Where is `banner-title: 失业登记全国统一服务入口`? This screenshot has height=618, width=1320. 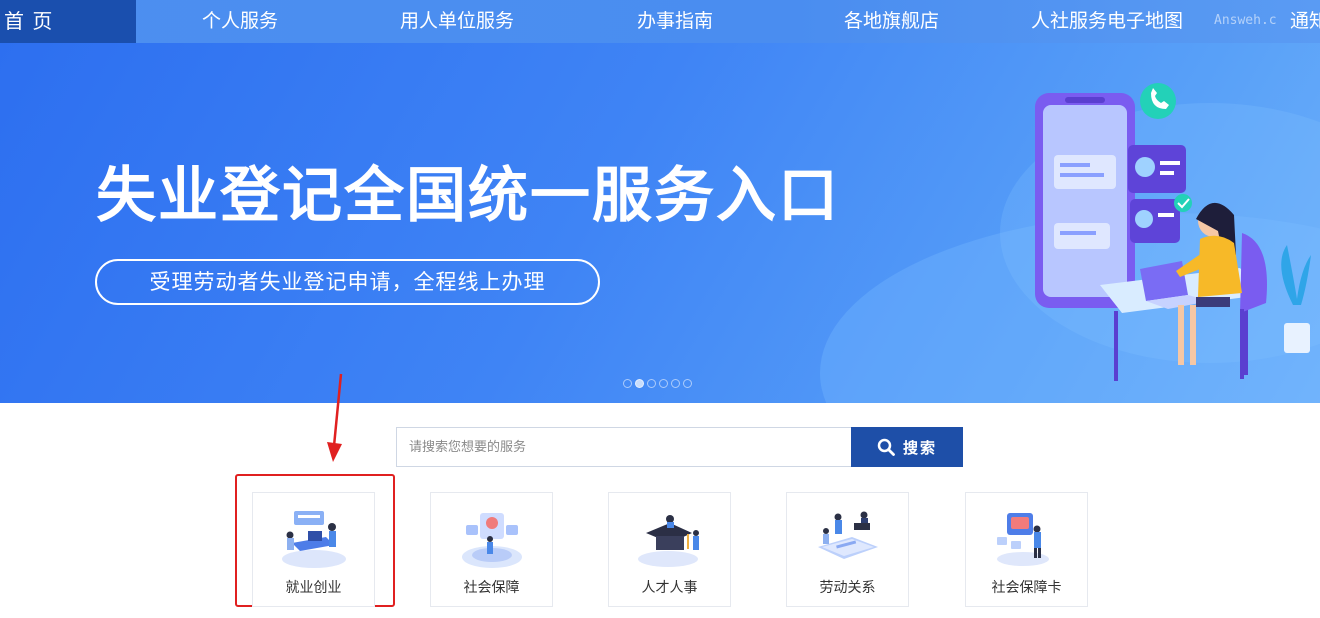 banner-title: 失业登记全国统一服务入口 is located at coordinates (468, 196).